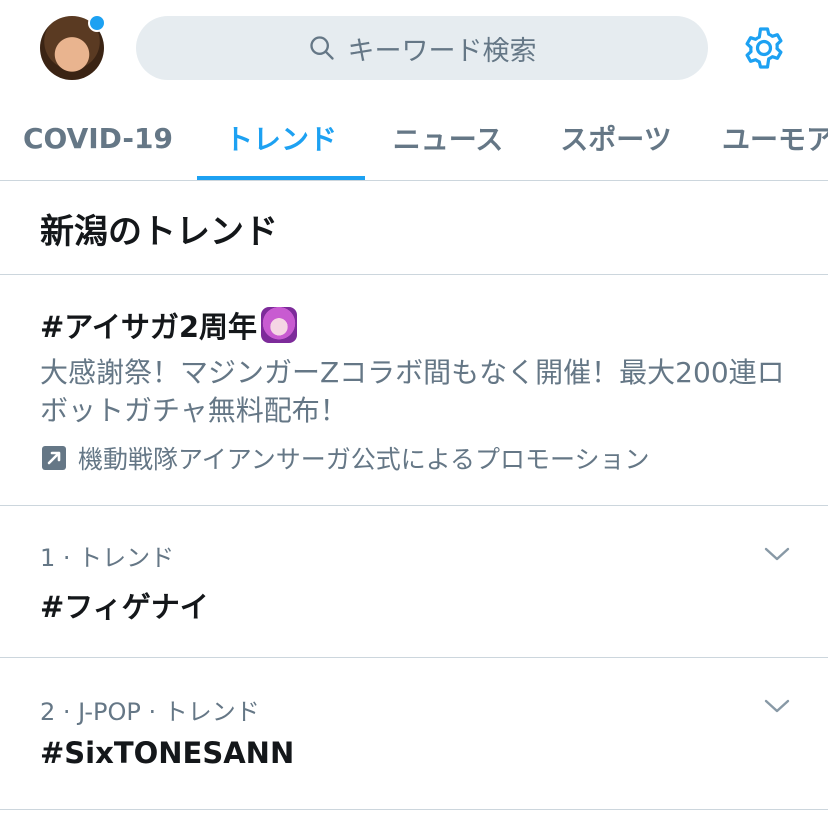 The width and height of the screenshot is (828, 828). What do you see at coordinates (279, 325) in the screenshot?
I see `character-emoji-icon` at bounding box center [279, 325].